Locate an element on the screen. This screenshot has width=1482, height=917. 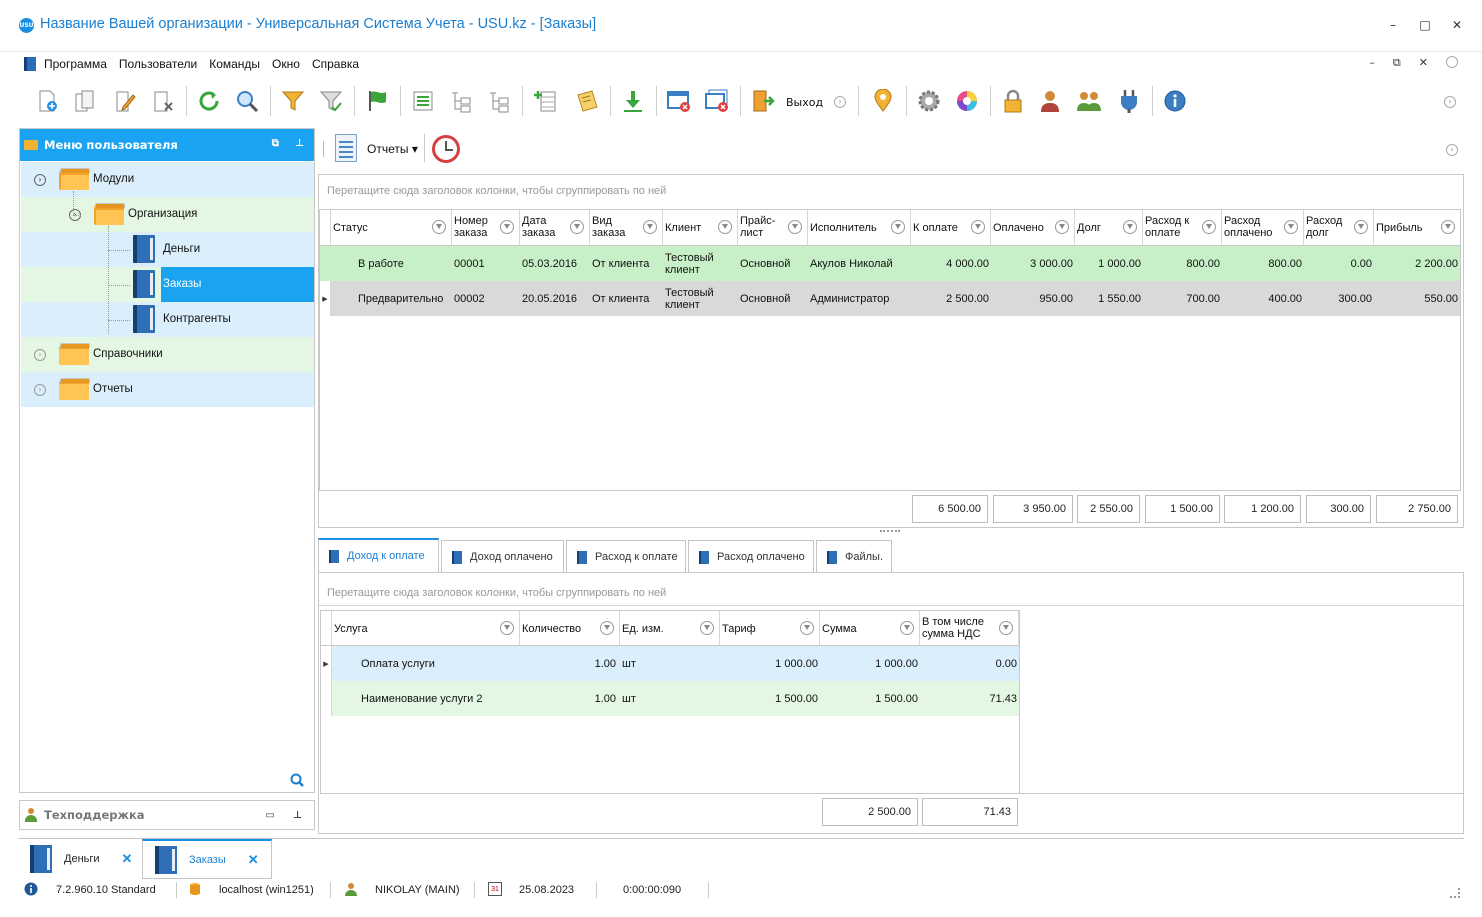
notes-icon is located at coordinates (587, 101).